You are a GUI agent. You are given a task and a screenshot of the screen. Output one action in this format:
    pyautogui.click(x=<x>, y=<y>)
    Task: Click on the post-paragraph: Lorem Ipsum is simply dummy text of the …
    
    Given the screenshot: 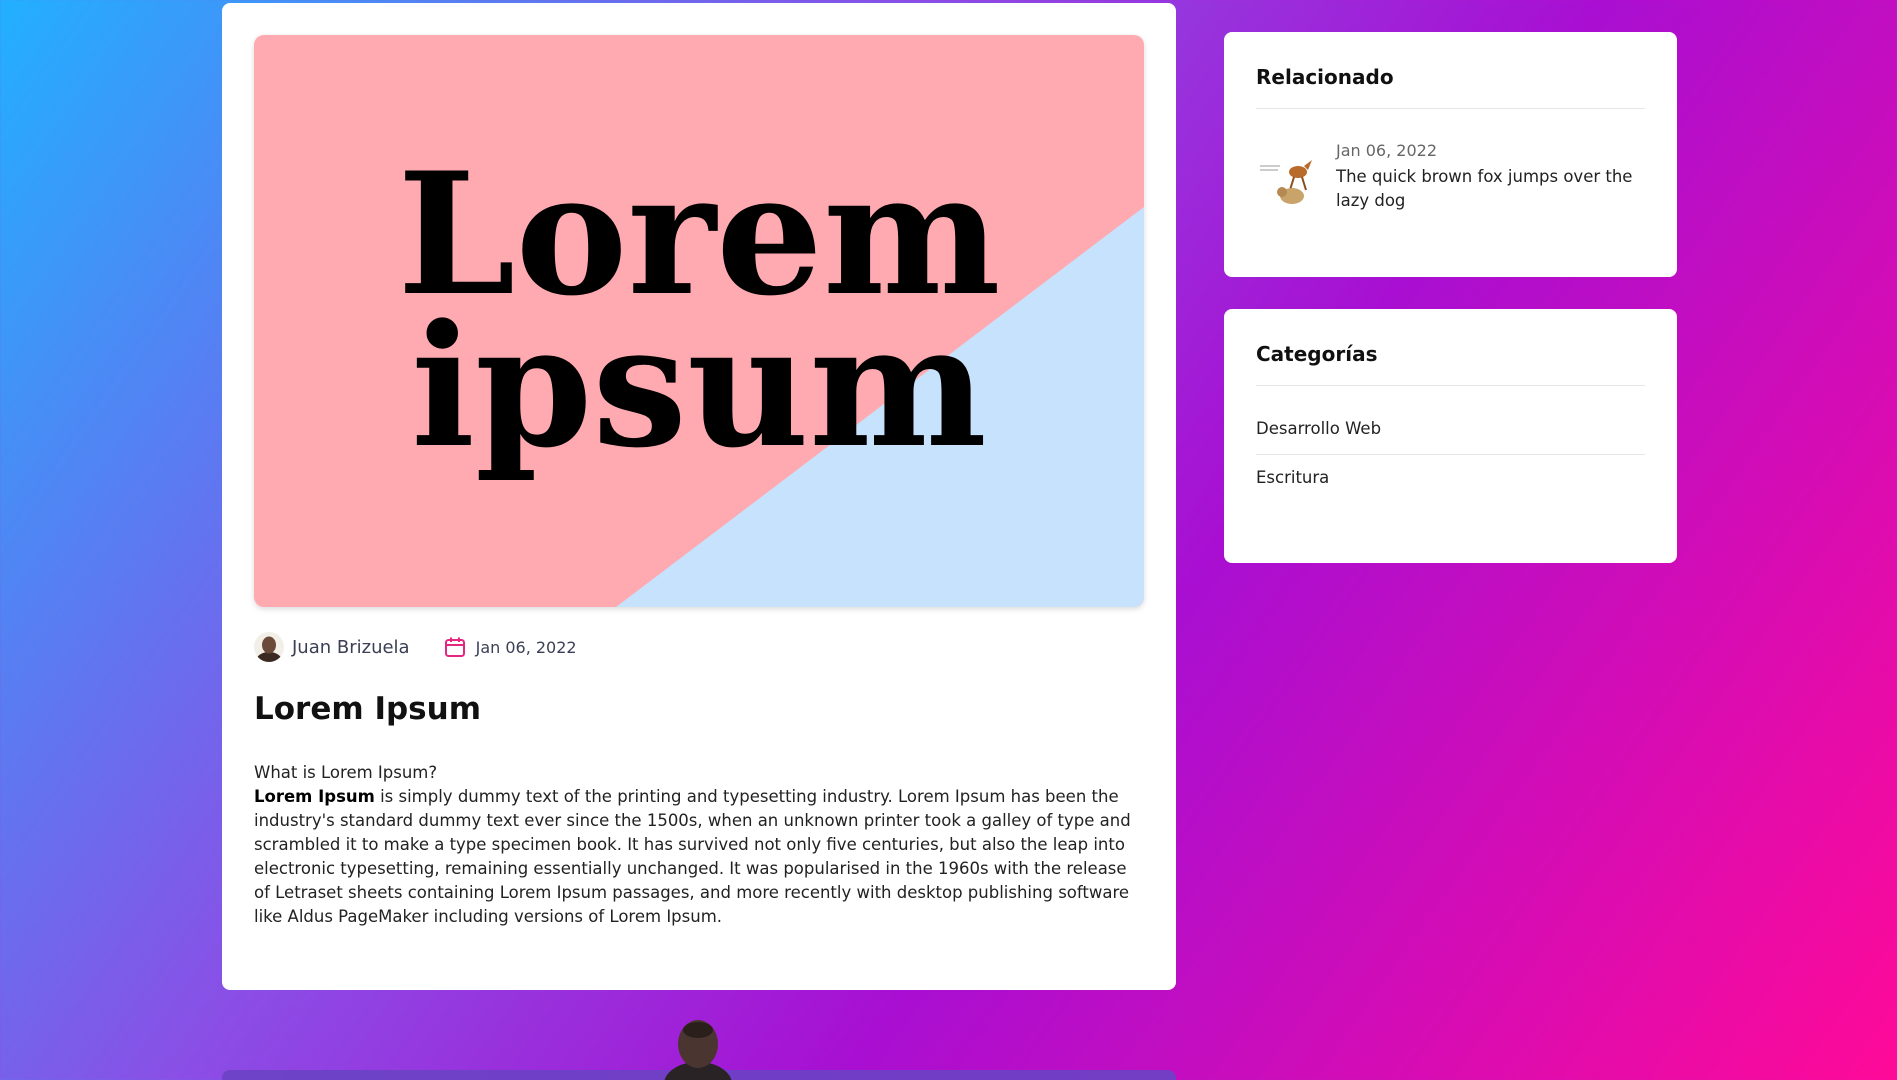 What is the action you would take?
    pyautogui.click(x=699, y=857)
    